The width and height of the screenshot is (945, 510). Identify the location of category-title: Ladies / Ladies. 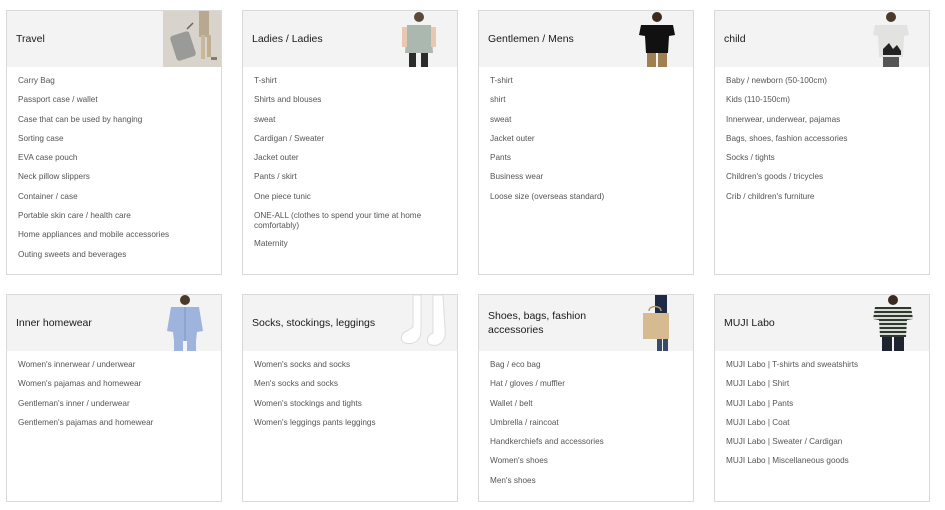
(317, 39).